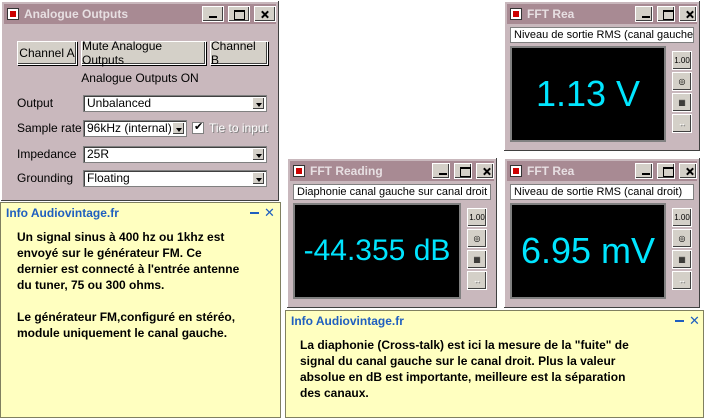 This screenshot has width=704, height=418. I want to click on note-line: dernier est connecté à l'entrée antenne, so click(128, 269).